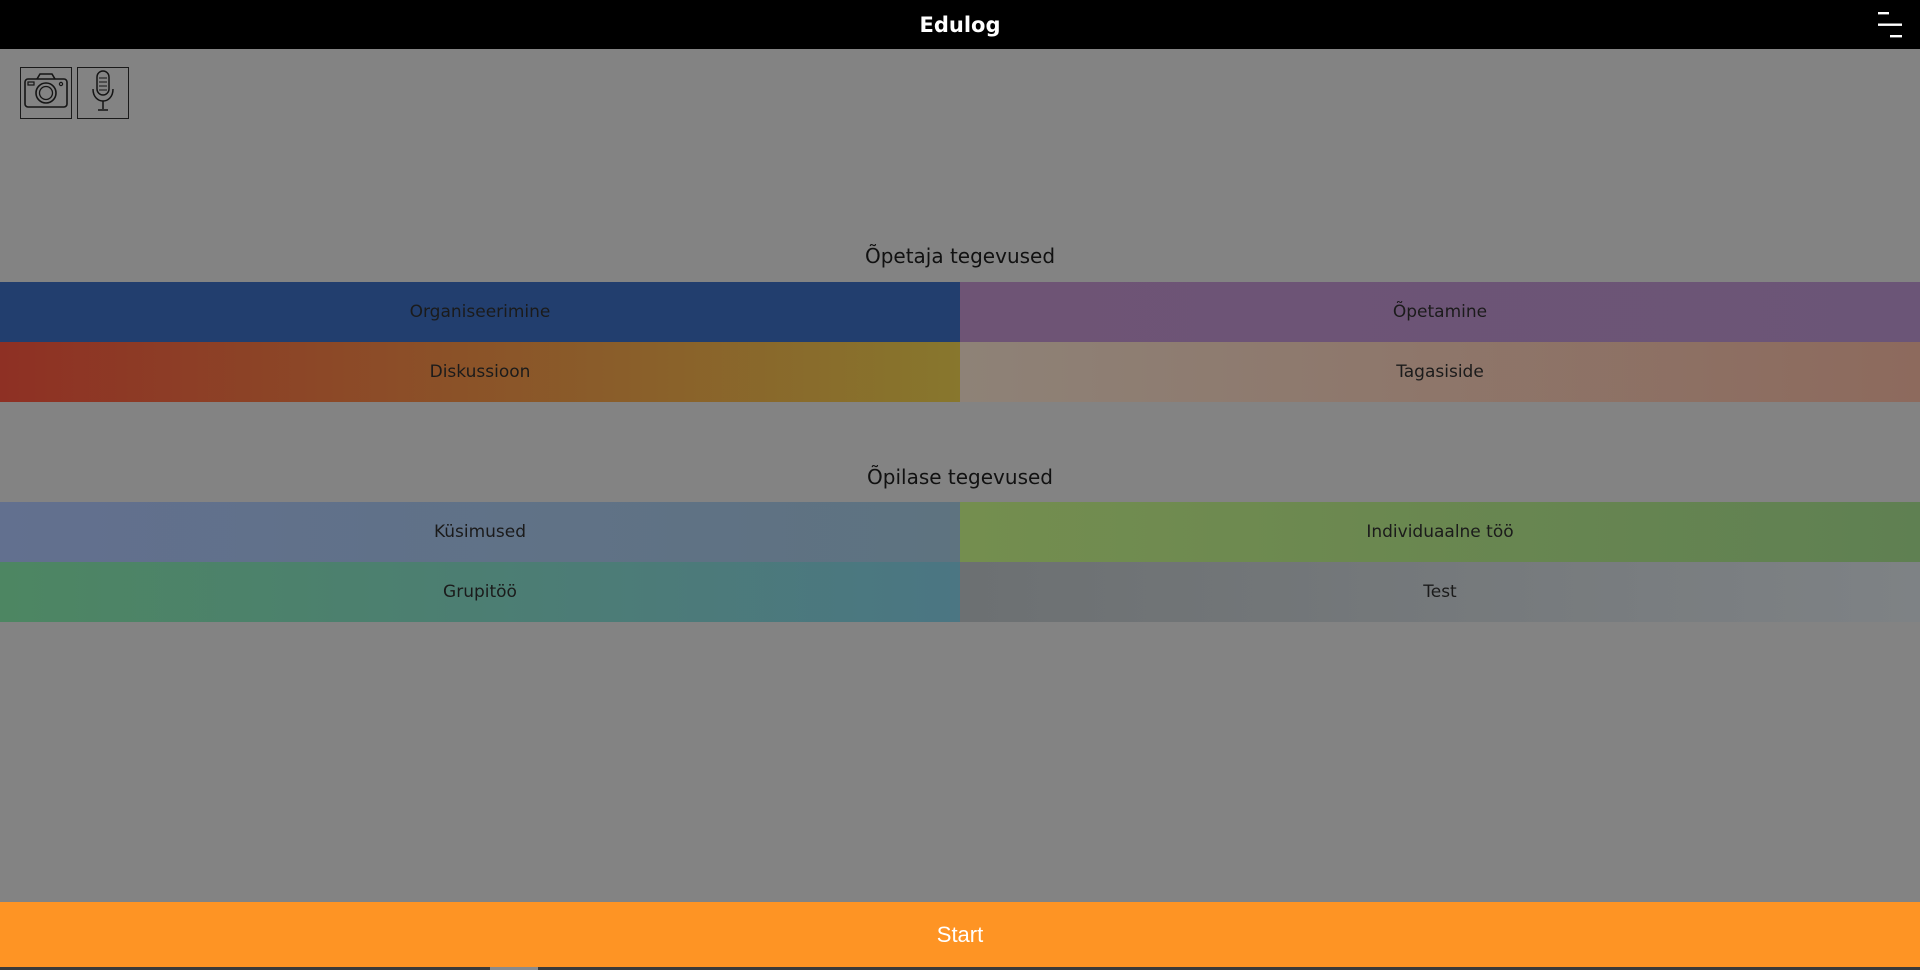 The image size is (1920, 970). Describe the element at coordinates (1440, 592) in the screenshot. I see `activity-test: Test` at that location.